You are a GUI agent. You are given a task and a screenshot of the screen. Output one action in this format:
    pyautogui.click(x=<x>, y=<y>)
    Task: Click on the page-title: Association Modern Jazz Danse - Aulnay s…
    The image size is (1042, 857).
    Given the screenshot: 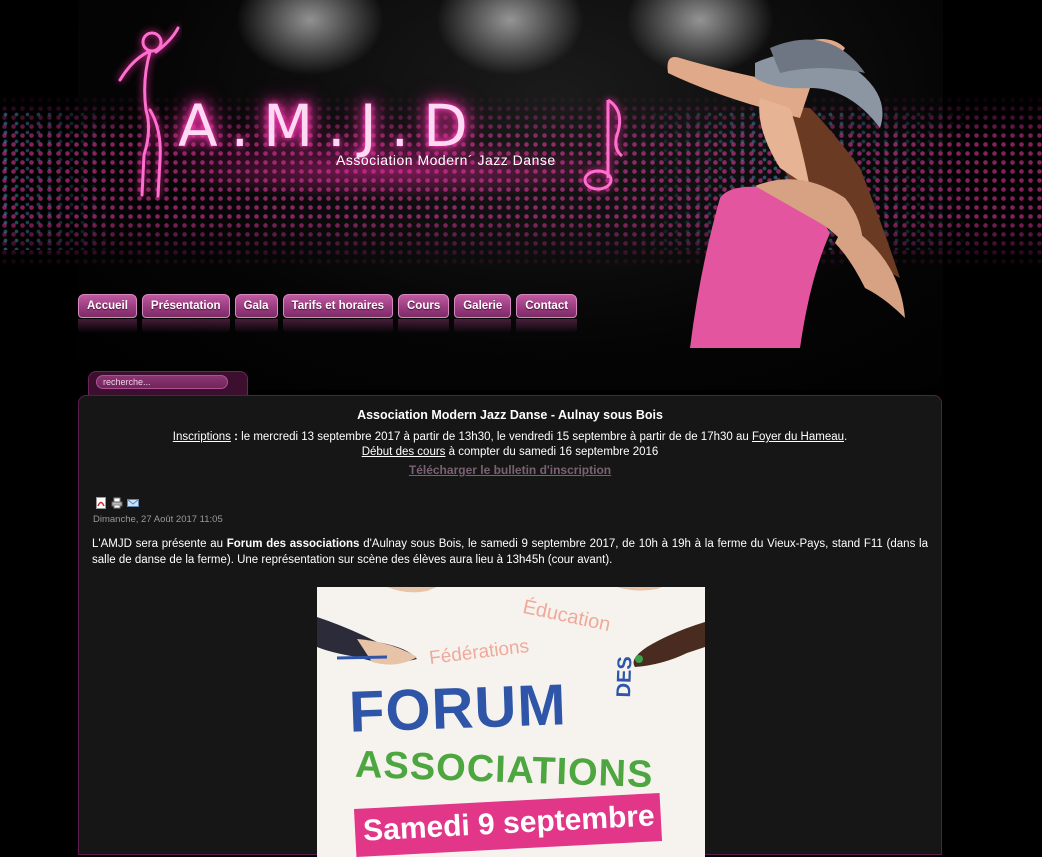 What is the action you would take?
    pyautogui.click(x=510, y=415)
    